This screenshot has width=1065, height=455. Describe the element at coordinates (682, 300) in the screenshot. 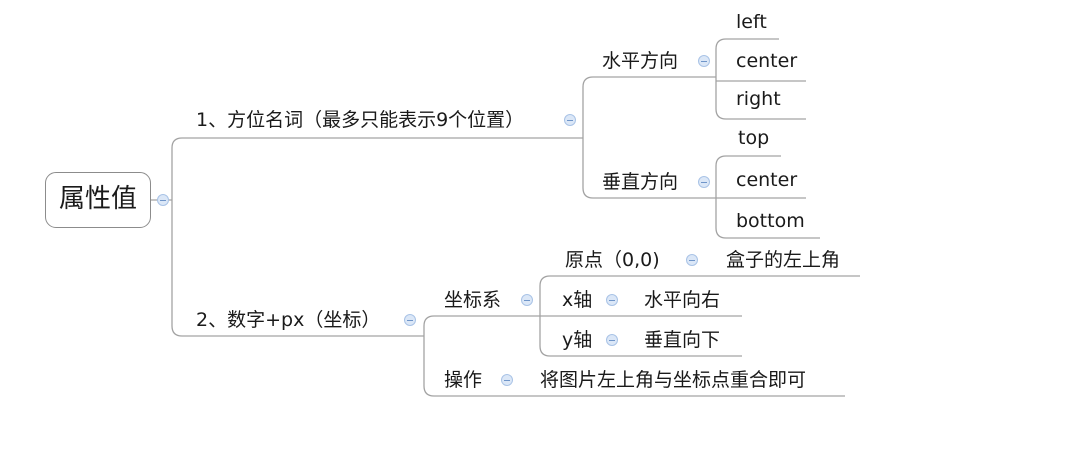

I see `x-axis-value: 水平向右` at that location.